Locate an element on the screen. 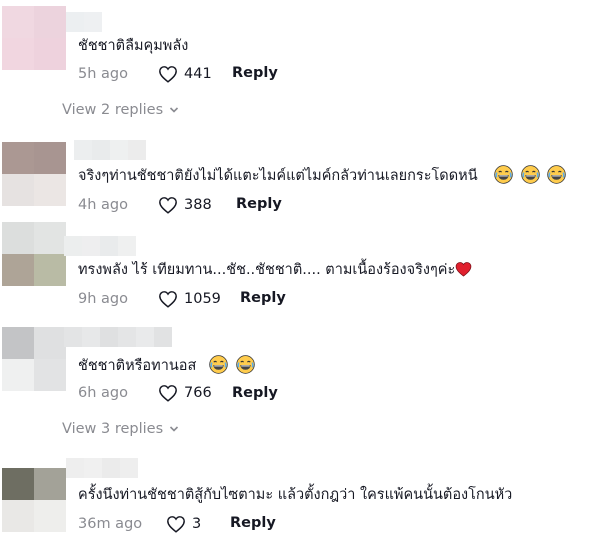 This screenshot has width=600, height=537. like-count: 388 is located at coordinates (198, 205).